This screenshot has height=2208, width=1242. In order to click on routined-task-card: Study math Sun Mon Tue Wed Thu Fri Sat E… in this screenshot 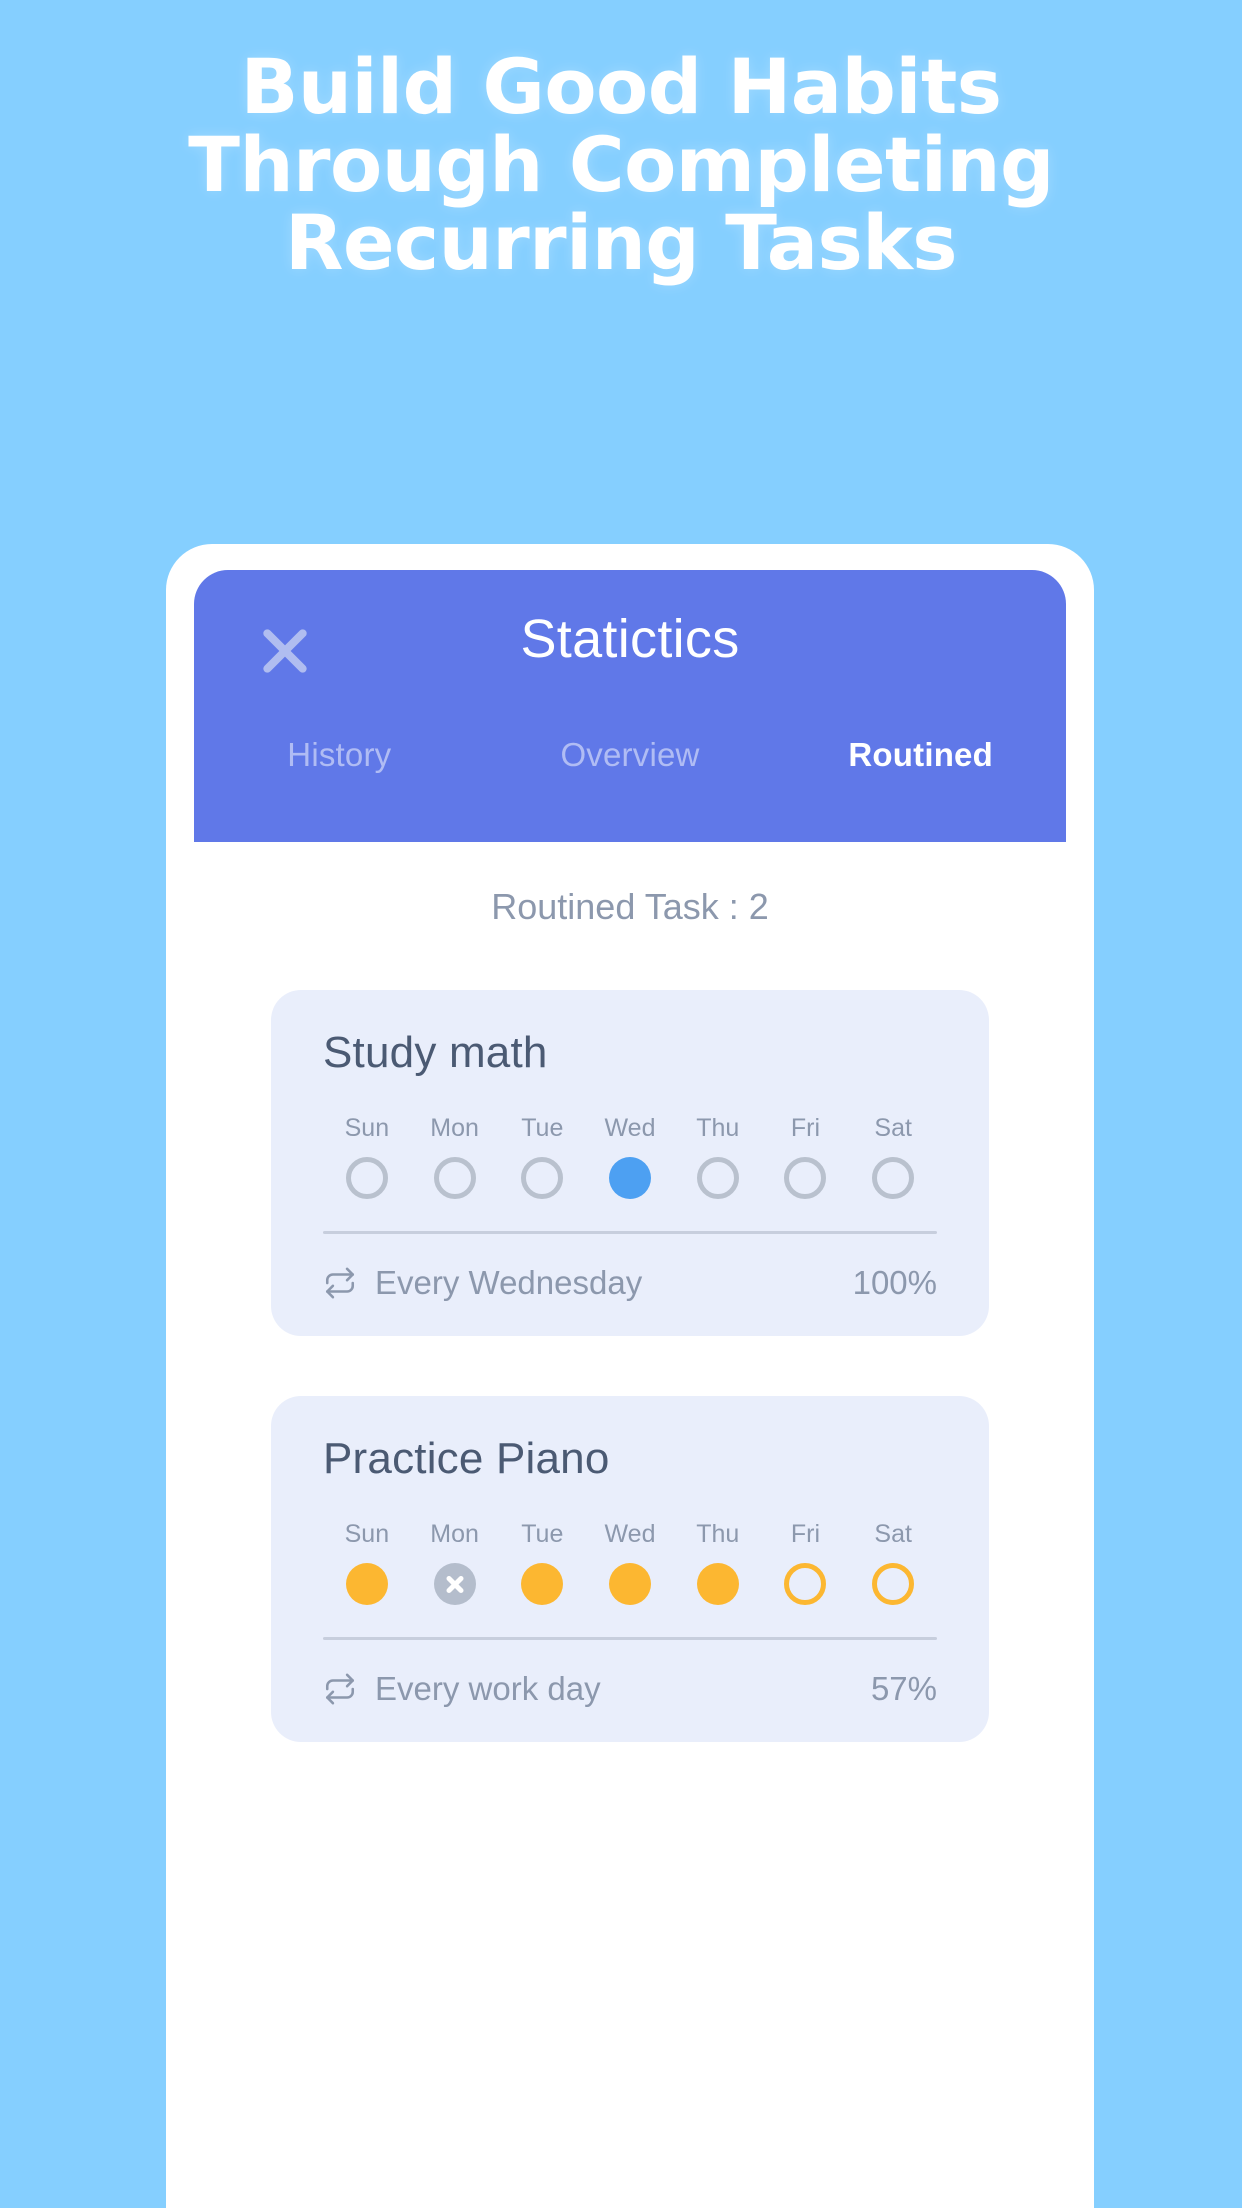, I will do `click(630, 1163)`.